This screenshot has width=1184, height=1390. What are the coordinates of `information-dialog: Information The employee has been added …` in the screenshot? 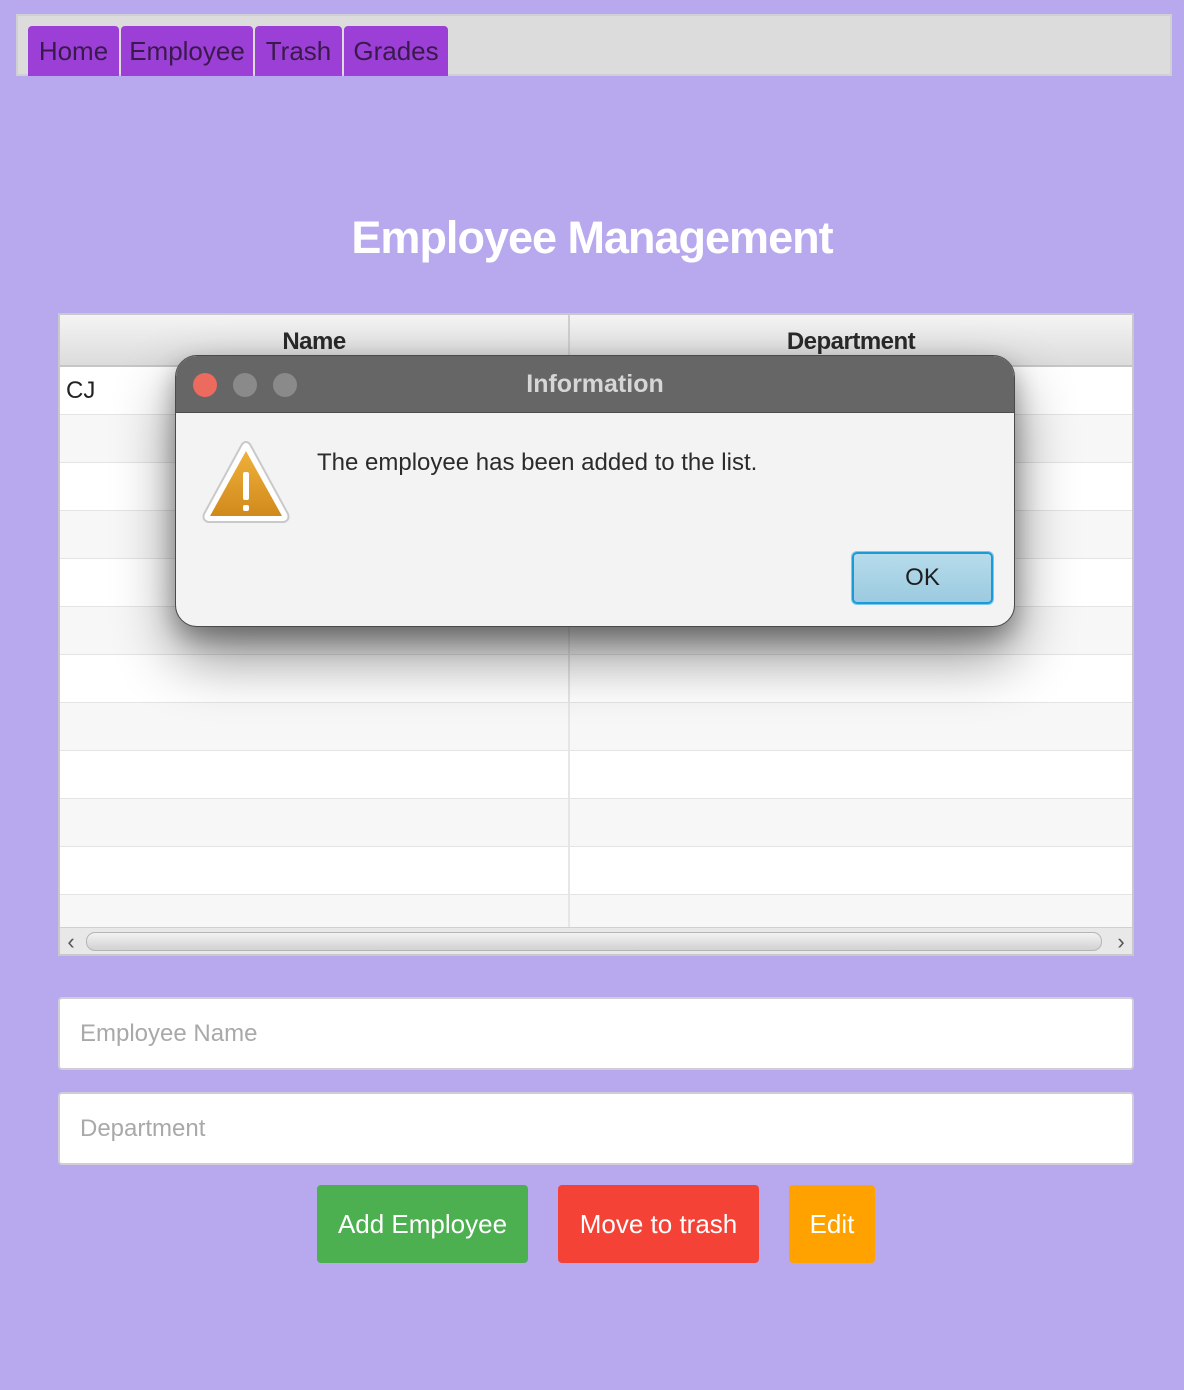 It's located at (595, 491).